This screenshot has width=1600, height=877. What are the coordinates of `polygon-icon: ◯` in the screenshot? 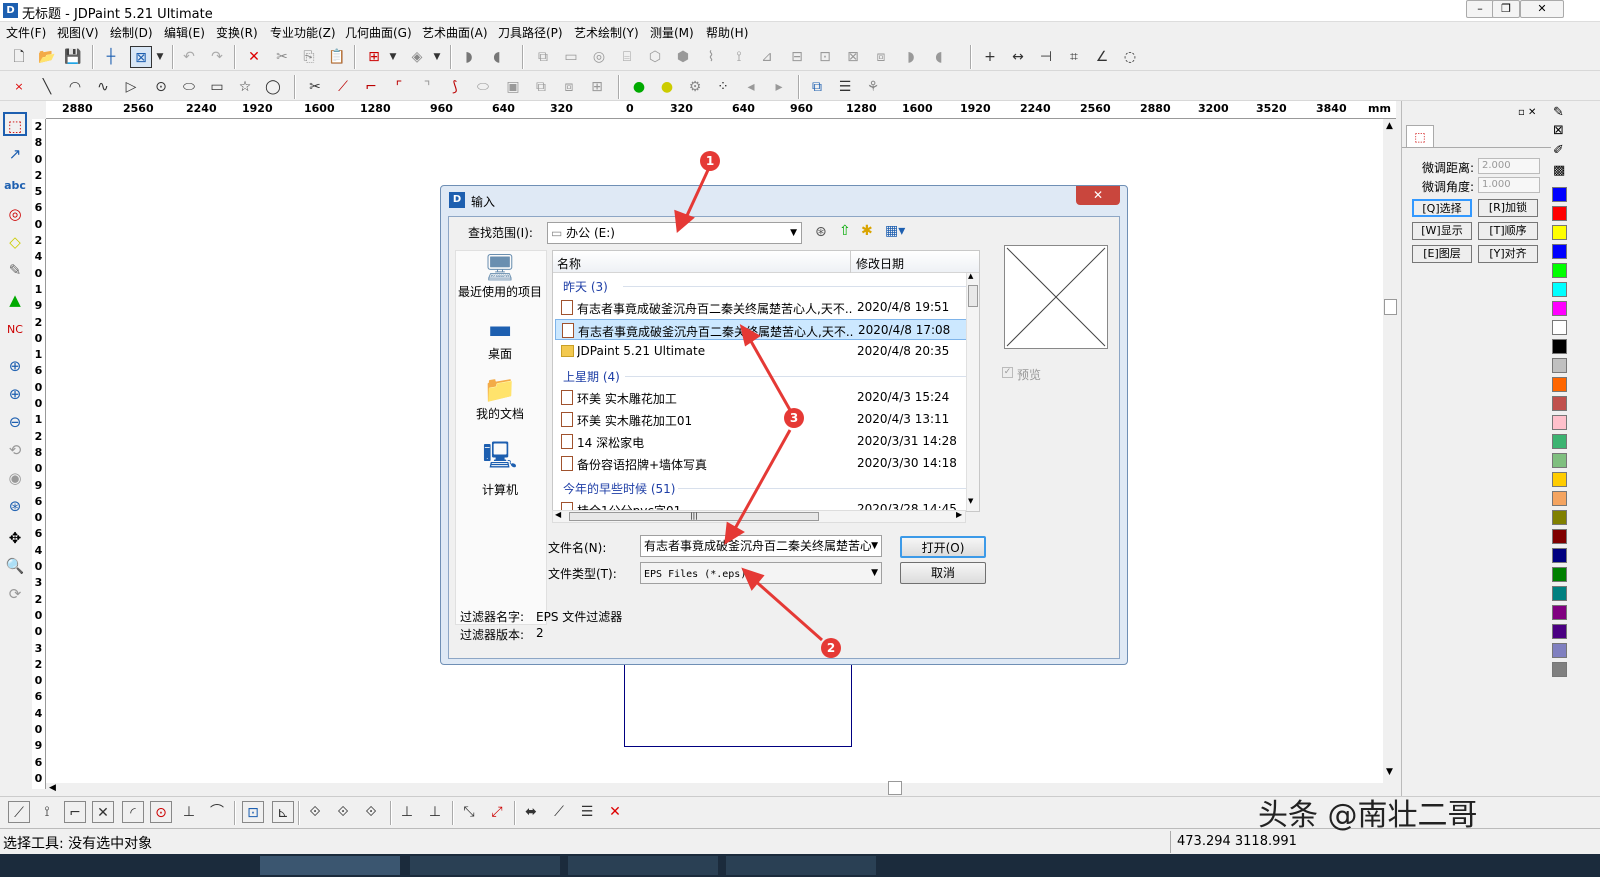 It's located at (273, 87).